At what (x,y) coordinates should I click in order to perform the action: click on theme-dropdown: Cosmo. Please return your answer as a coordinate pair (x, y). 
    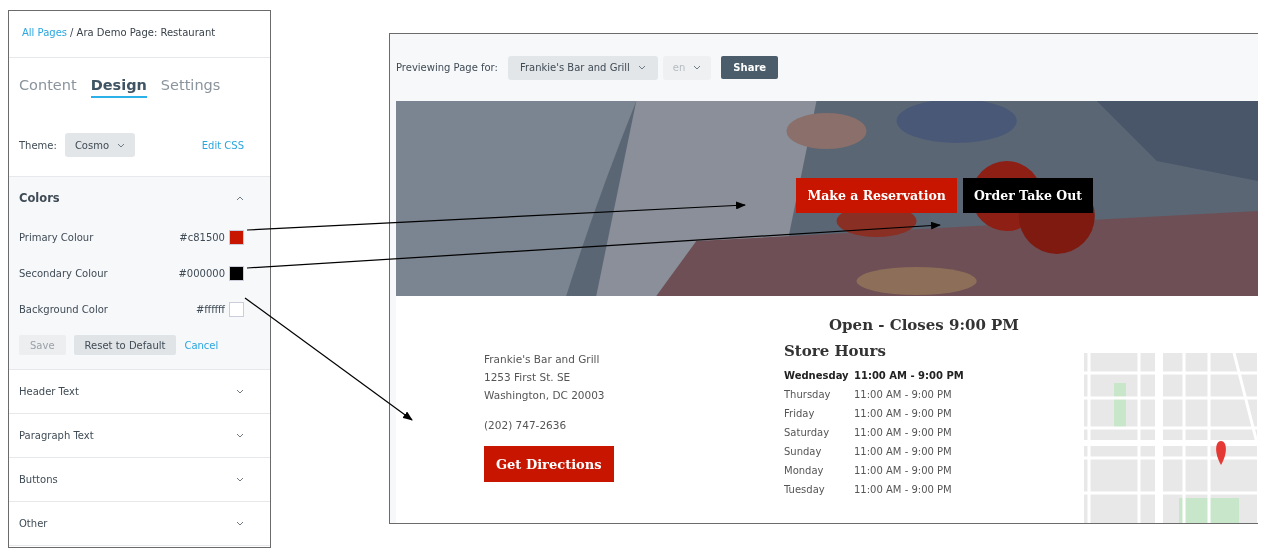
    Looking at the image, I should click on (100, 145).